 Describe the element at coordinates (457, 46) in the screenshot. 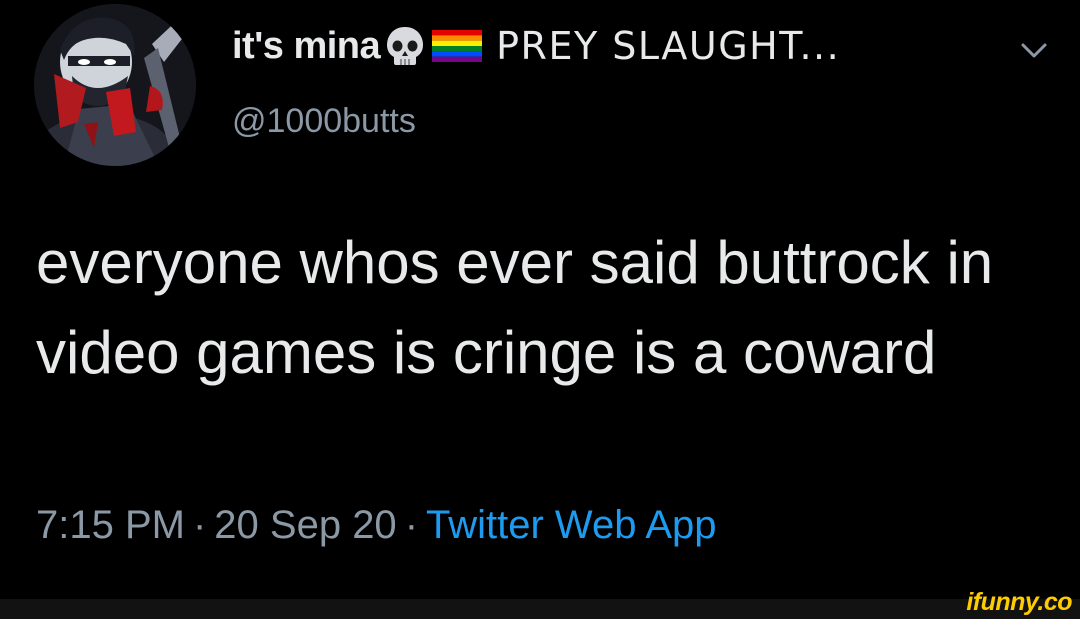

I see `rainbow-flag-emoji` at that location.